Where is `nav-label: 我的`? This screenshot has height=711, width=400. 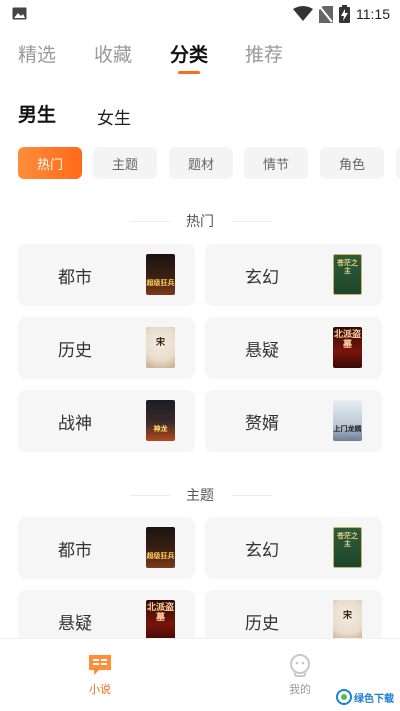
nav-label: 我的 is located at coordinates (300, 689).